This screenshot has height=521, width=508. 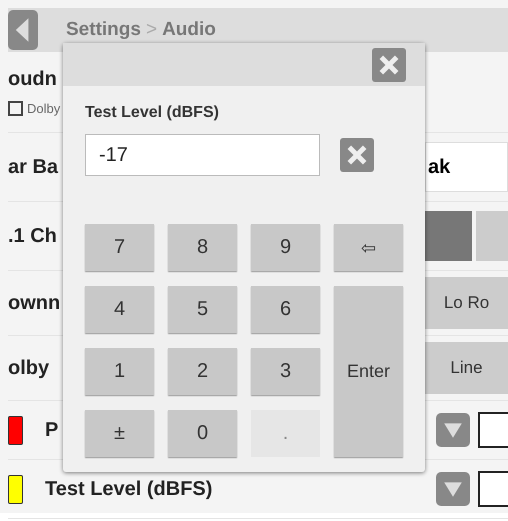 What do you see at coordinates (23, 30) in the screenshot?
I see `back-button` at bounding box center [23, 30].